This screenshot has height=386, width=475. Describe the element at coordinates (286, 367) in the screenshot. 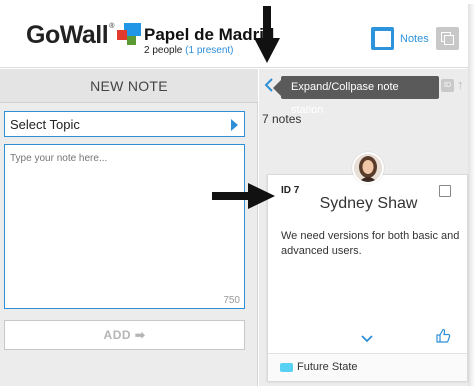

I see `tag-color-swatch` at that location.